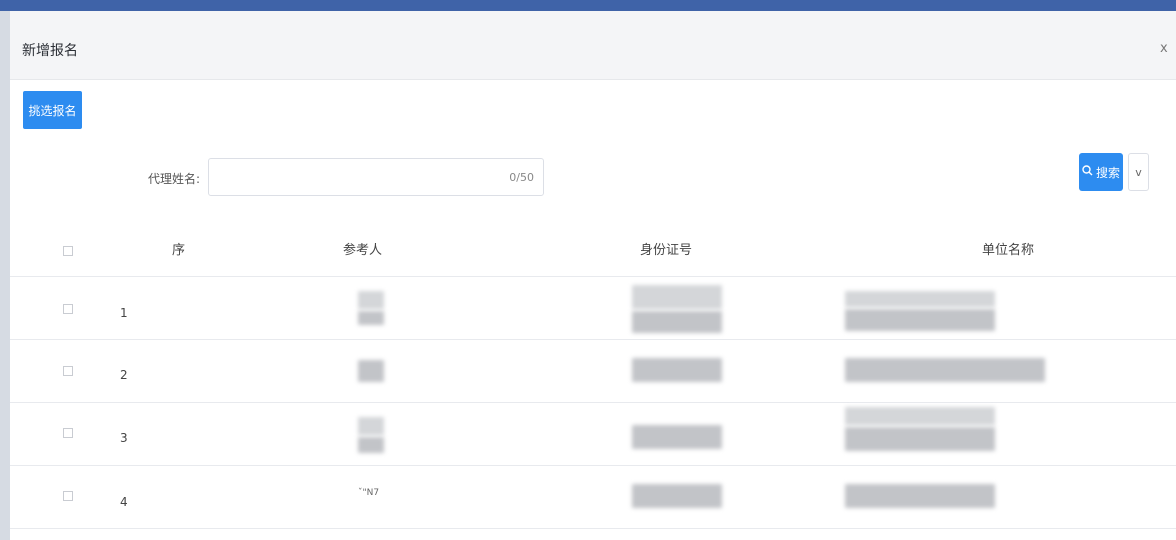 The width and height of the screenshot is (1176, 540). Describe the element at coordinates (363, 250) in the screenshot. I see `column-header-examinee: 参考人` at that location.